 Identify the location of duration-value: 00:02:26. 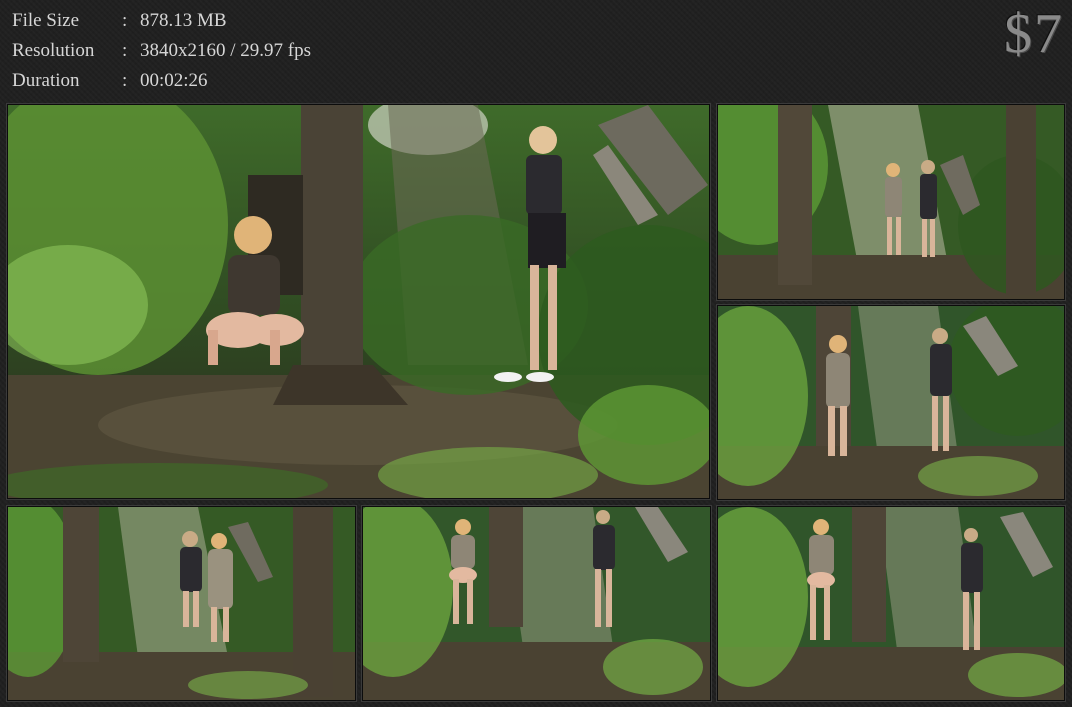
(174, 80).